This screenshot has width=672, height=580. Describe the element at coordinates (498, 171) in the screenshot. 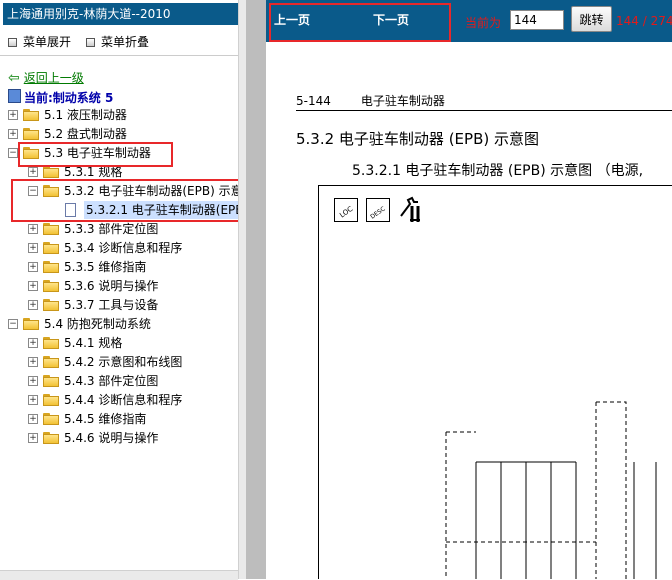

I see `subsection-title: 5.3.2.1 电子驻车制动器 (EPB) 示意图 （电源,` at that location.